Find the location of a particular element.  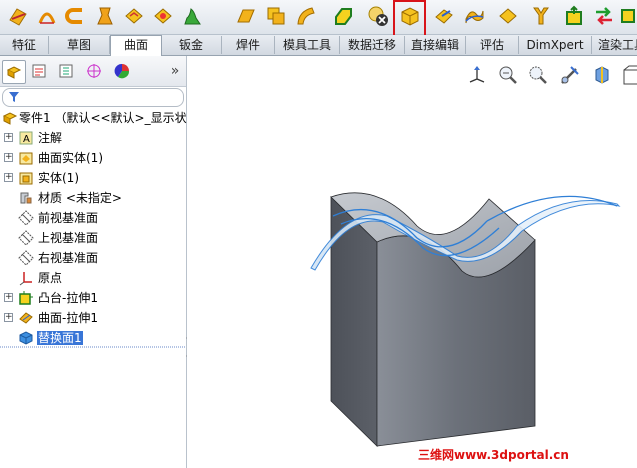

tree-item-boss-extrude: + 凸台-拉伸1 is located at coordinates (93, 298).